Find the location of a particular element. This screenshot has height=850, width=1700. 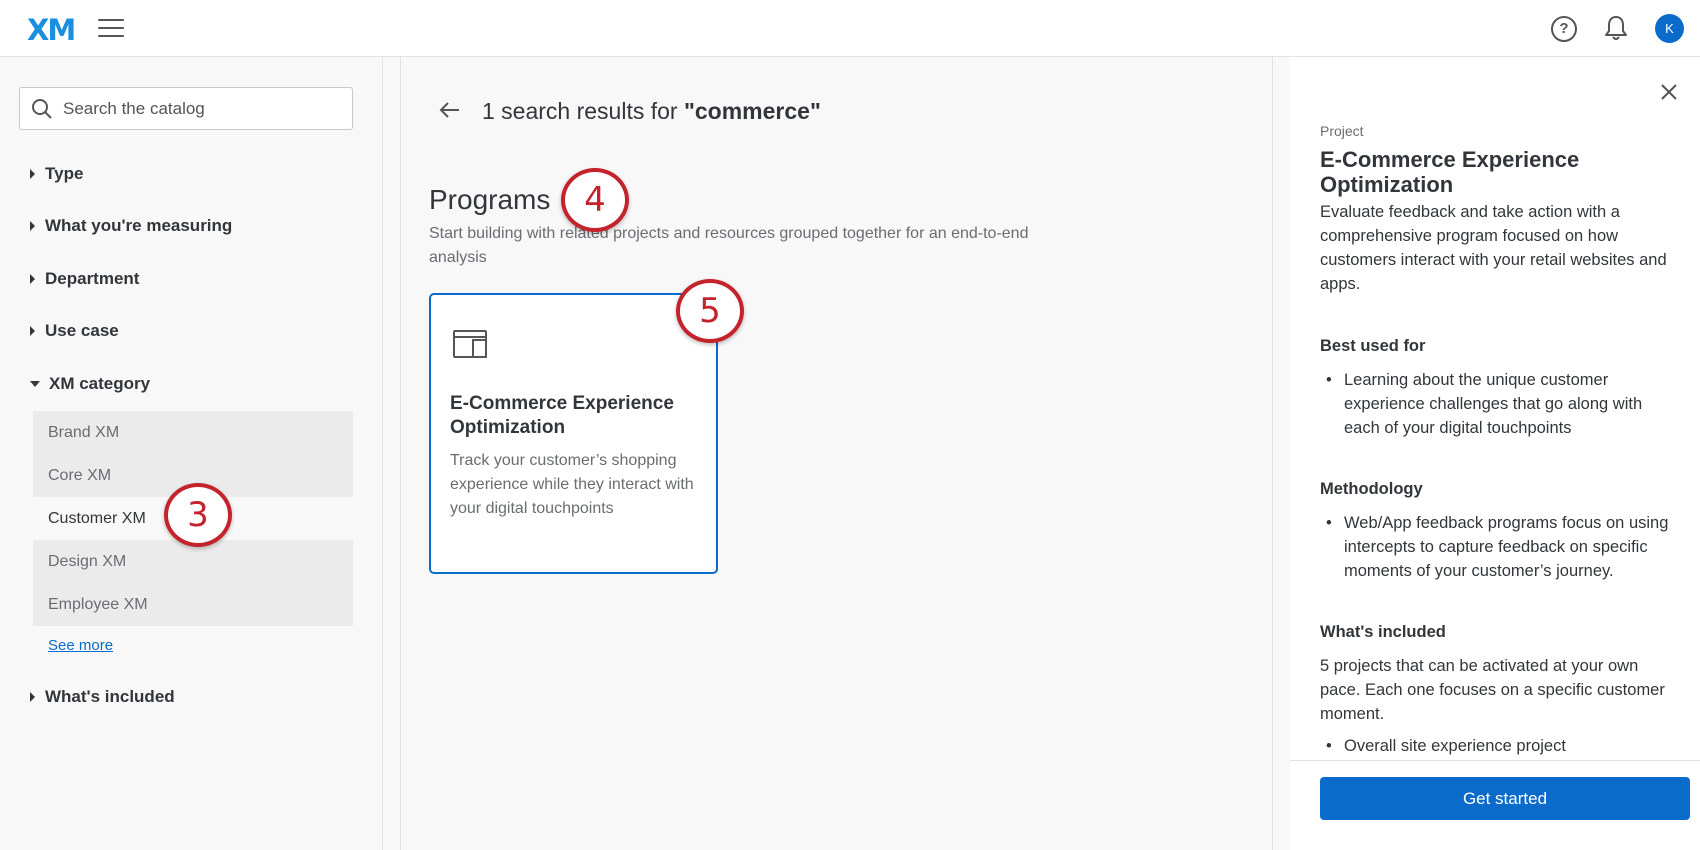

category-brand-xm: Brand XM is located at coordinates (193, 432).